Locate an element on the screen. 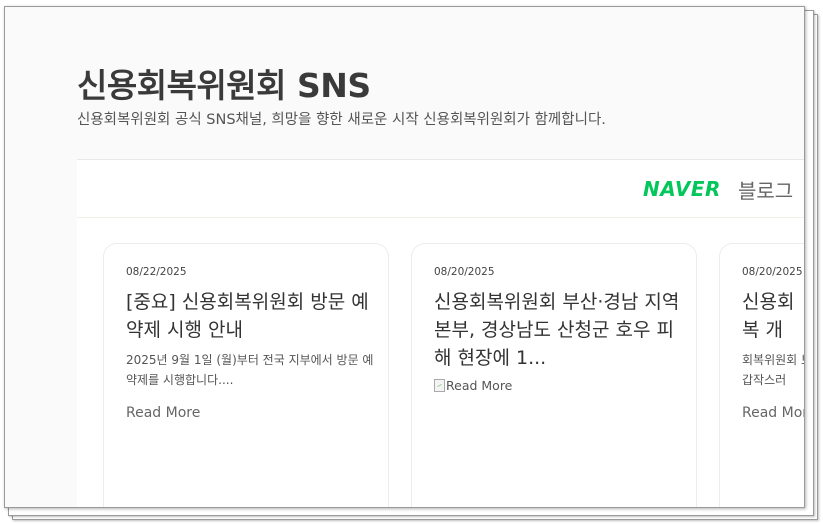 This screenshot has width=823, height=524. post-excerpt: 회복위원회 보 갑작스러 is located at coordinates (773, 370).